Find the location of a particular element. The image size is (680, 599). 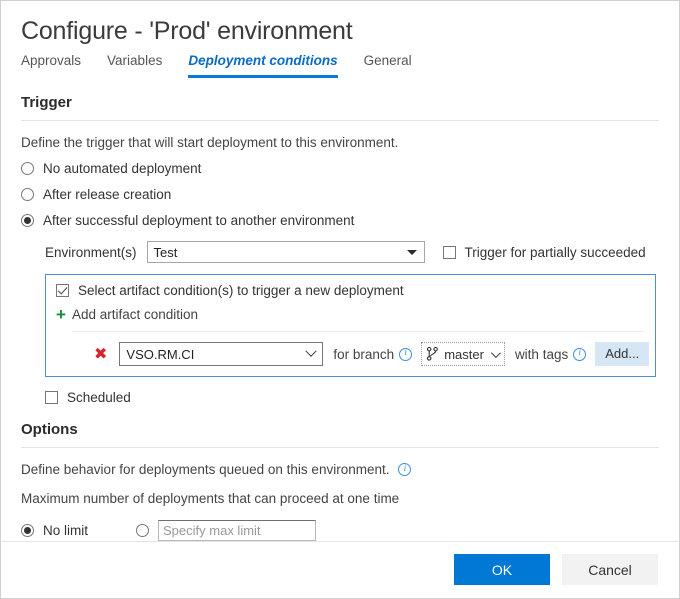

with-tags-label: with tags is located at coordinates (541, 354).